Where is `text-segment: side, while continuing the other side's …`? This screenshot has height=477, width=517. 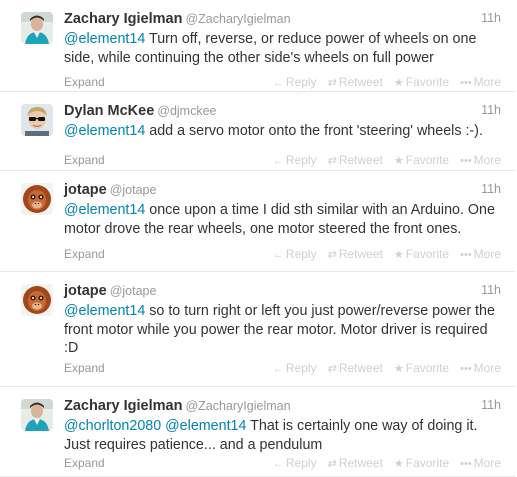
text-segment: side, while continuing the other side's … is located at coordinates (249, 57).